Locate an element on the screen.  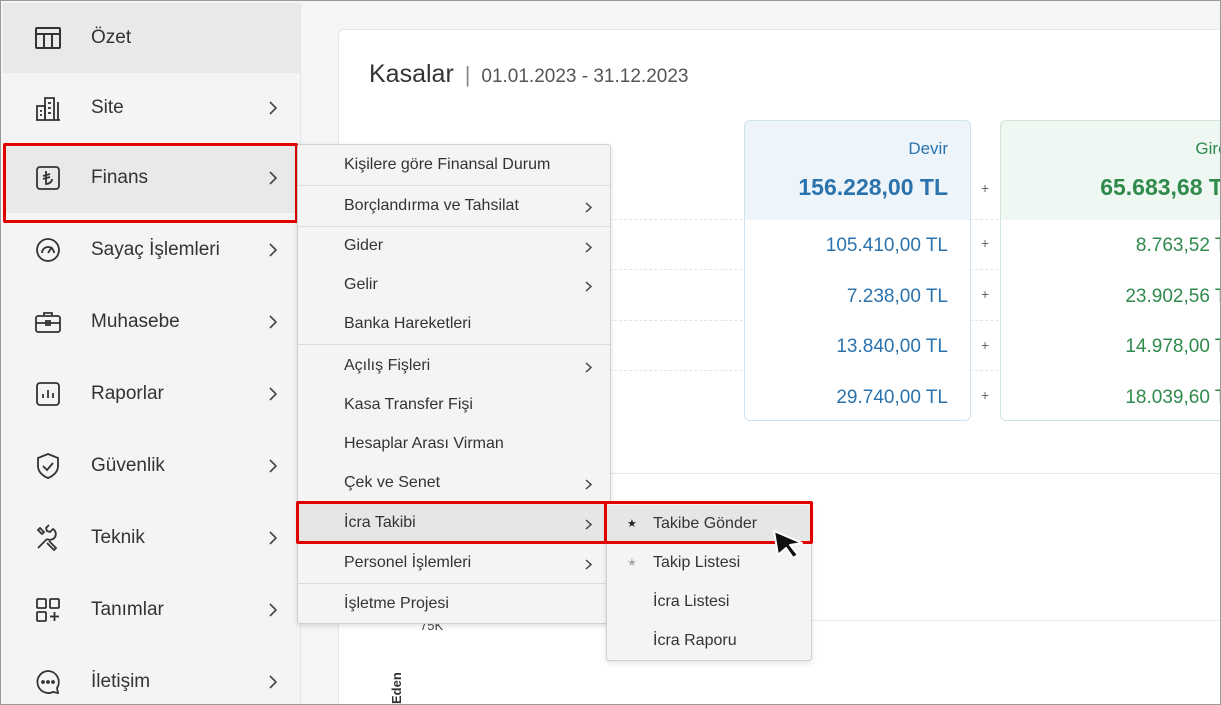
menu-item-acilis-fisleri: Açılış Fişleri is located at coordinates (454, 366).